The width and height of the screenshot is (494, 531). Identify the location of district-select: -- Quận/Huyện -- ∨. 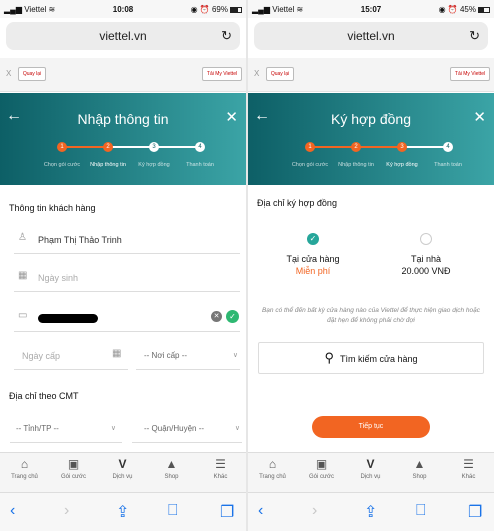
(187, 429).